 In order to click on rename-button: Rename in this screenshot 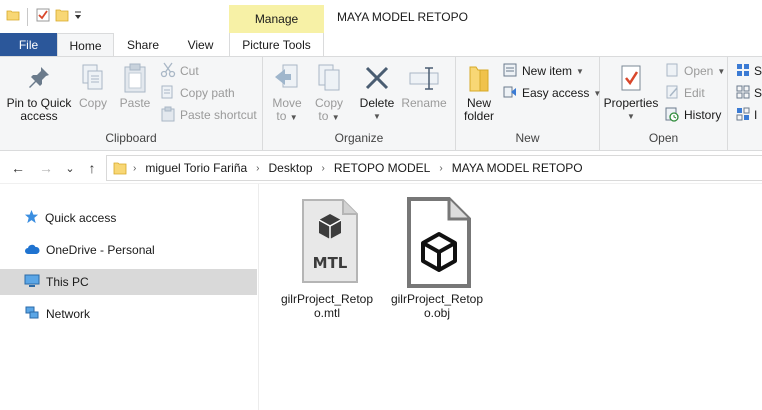, I will do `click(424, 85)`.